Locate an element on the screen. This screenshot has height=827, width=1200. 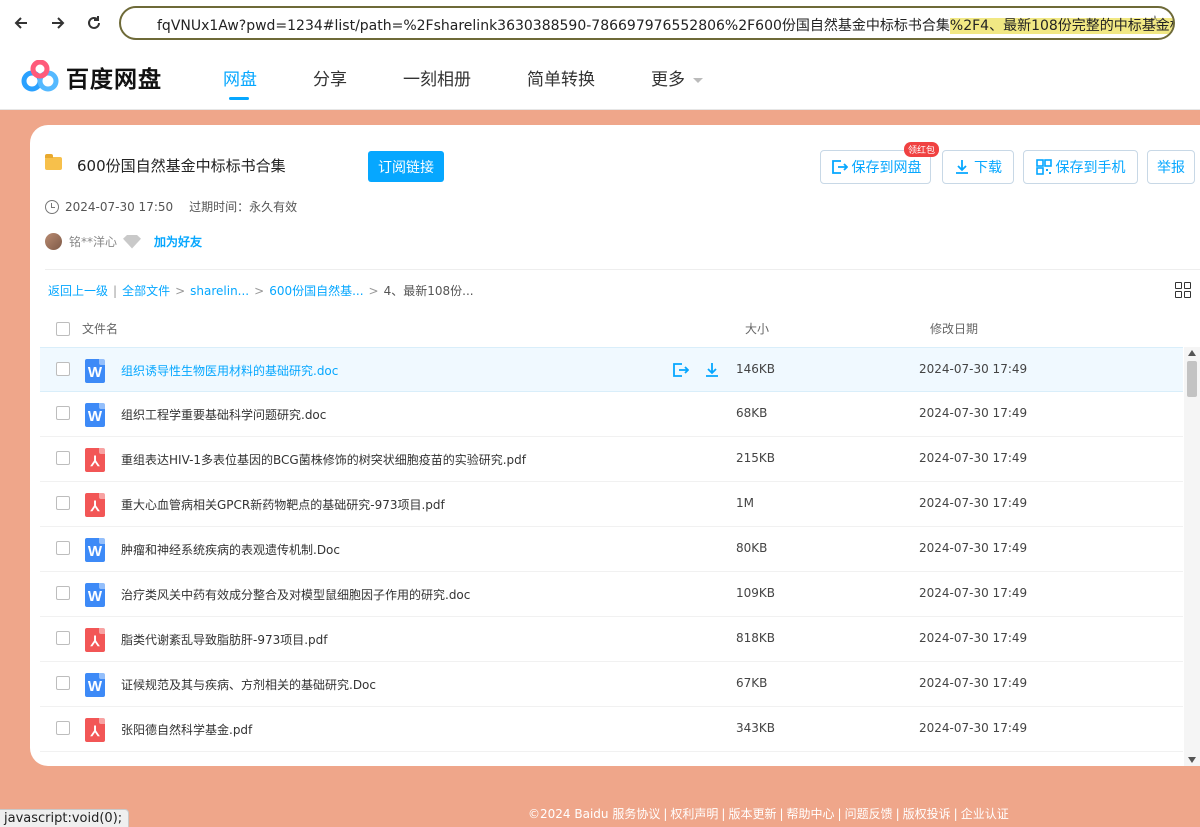
star-icon: ☆ is located at coordinates (1155, 22).